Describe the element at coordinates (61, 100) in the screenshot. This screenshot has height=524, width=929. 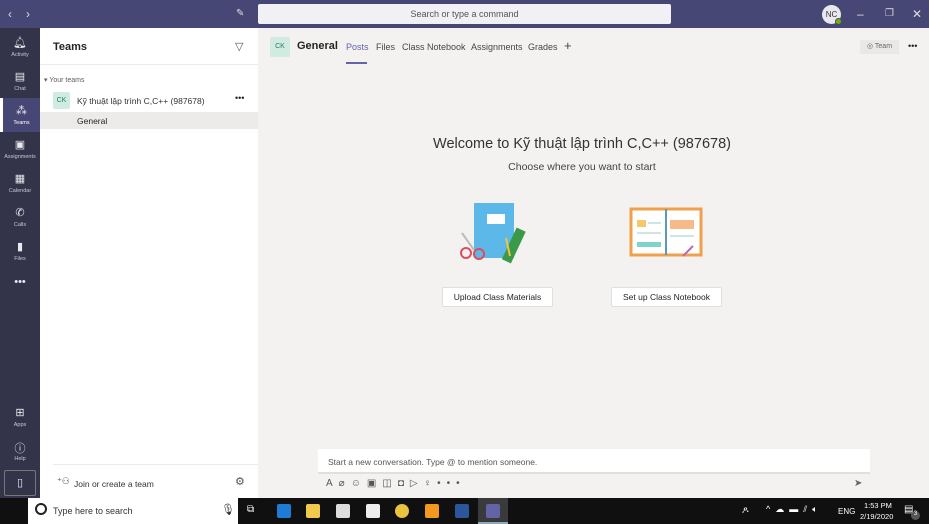
I see `team-avatar: CK` at that location.